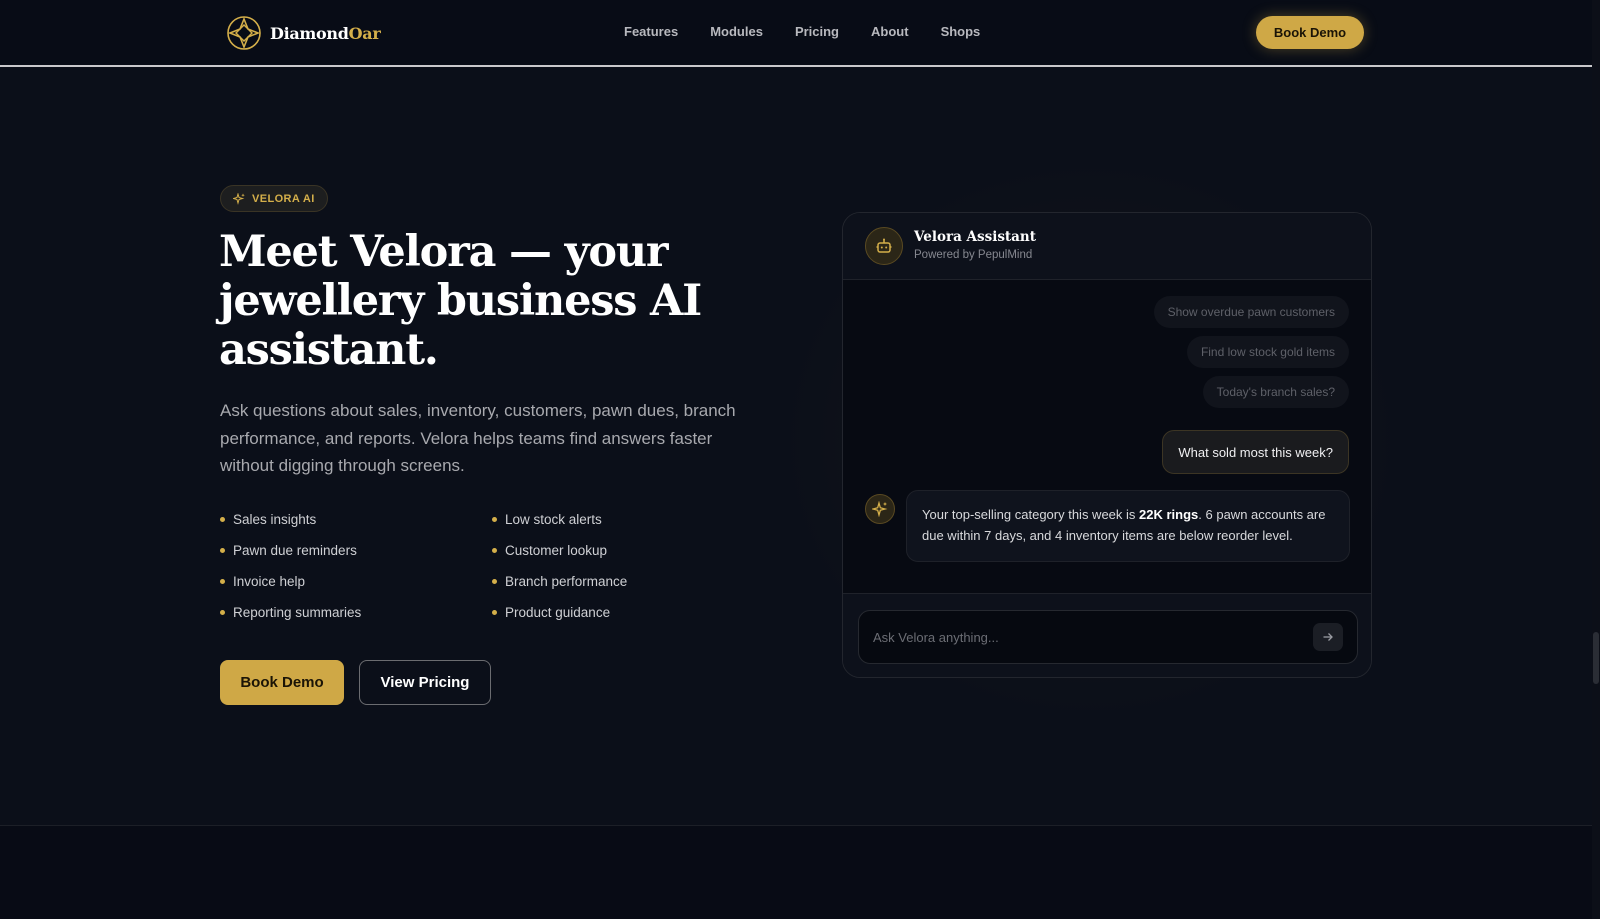 The image size is (1600, 919). Describe the element at coordinates (1255, 452) in the screenshot. I see `user-message: What sold most this week?` at that location.